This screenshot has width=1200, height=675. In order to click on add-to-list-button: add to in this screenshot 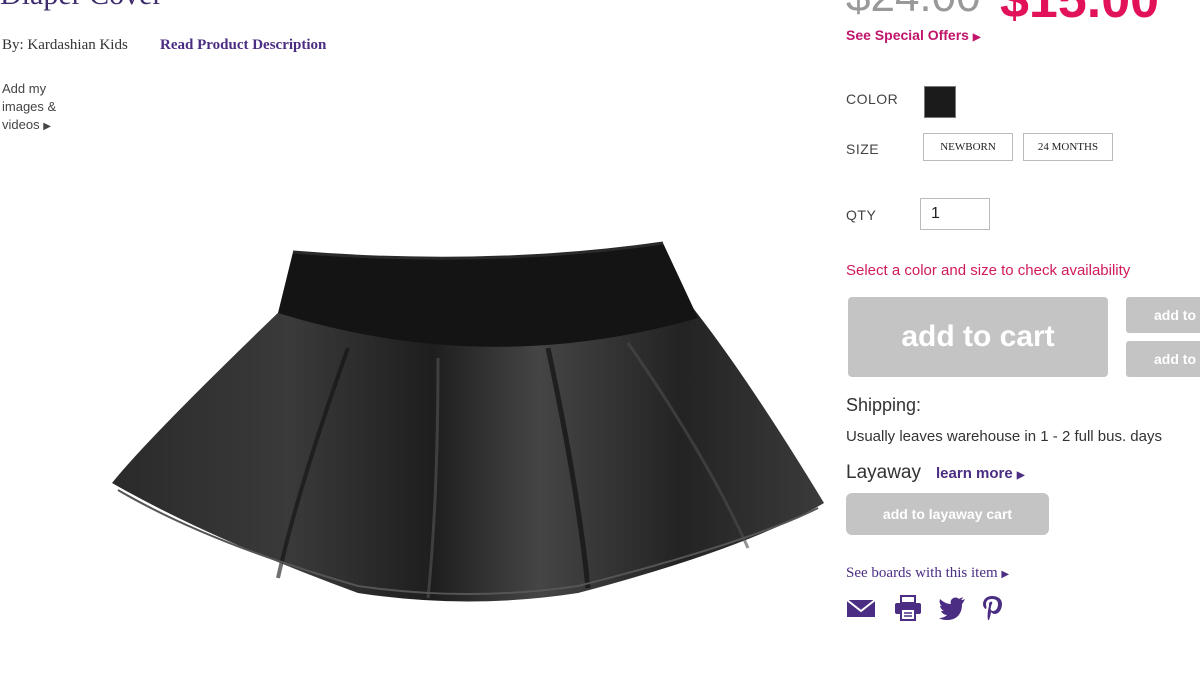, I will do `click(1163, 315)`.